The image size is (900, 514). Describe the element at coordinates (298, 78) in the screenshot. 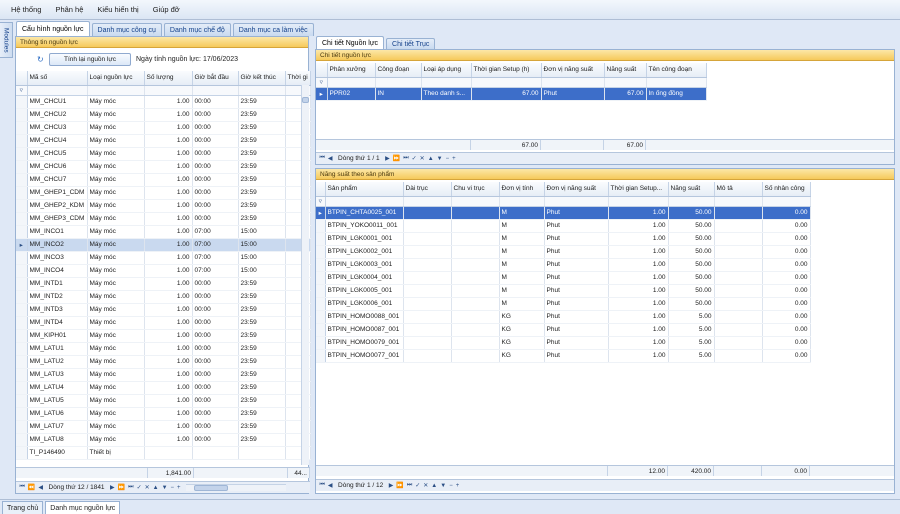

I see `col-thoi-gian: Thời gi` at that location.